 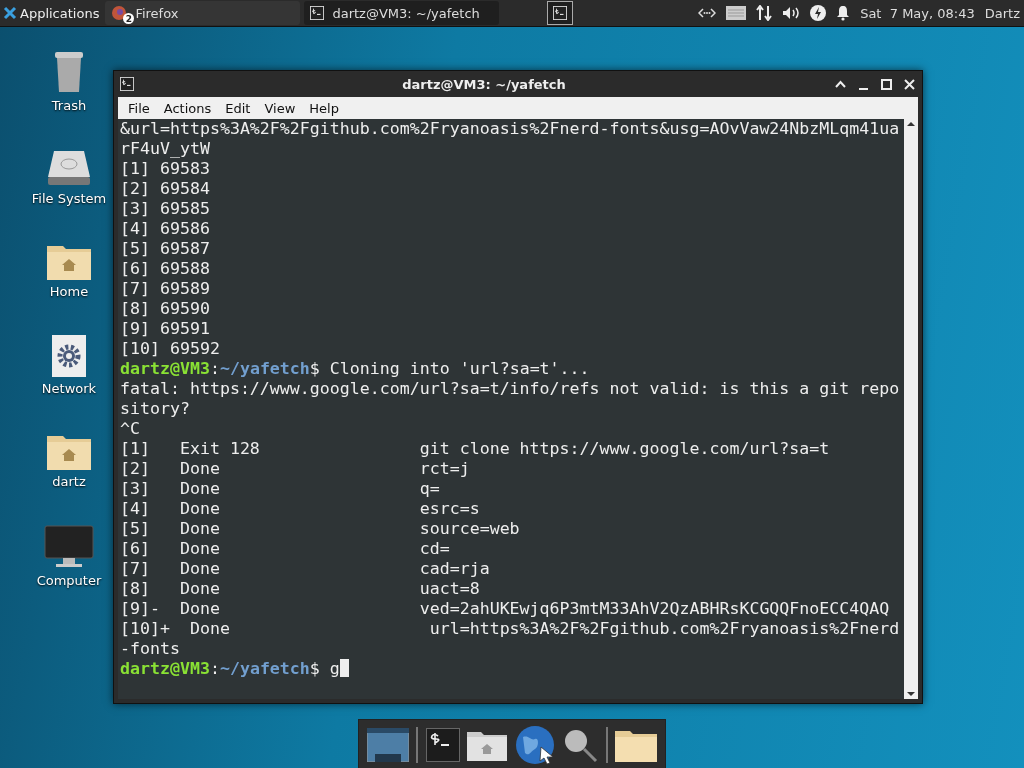 I want to click on user-menu: Dartz, so click(x=1002, y=13).